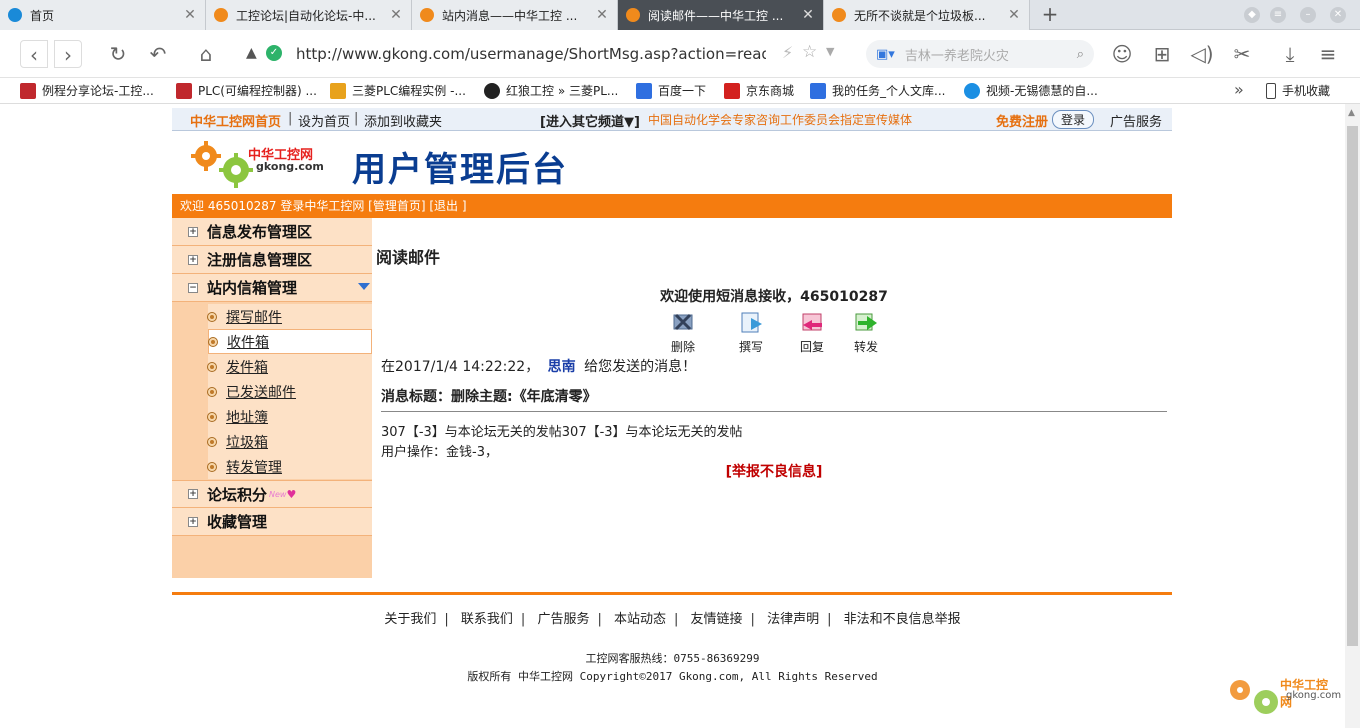 The width and height of the screenshot is (1360, 728). I want to click on phone-icon, so click(1271, 90).